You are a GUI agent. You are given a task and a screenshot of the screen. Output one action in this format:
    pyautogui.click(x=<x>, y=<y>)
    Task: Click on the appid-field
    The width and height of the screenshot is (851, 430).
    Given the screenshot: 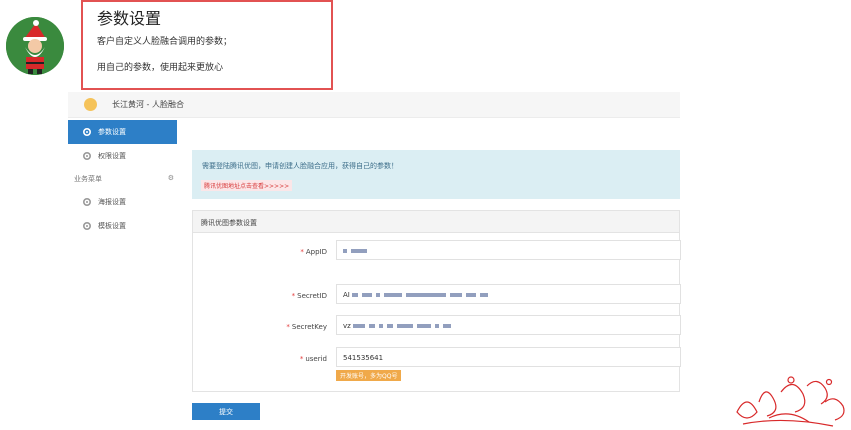 What is the action you would take?
    pyautogui.click(x=508, y=250)
    